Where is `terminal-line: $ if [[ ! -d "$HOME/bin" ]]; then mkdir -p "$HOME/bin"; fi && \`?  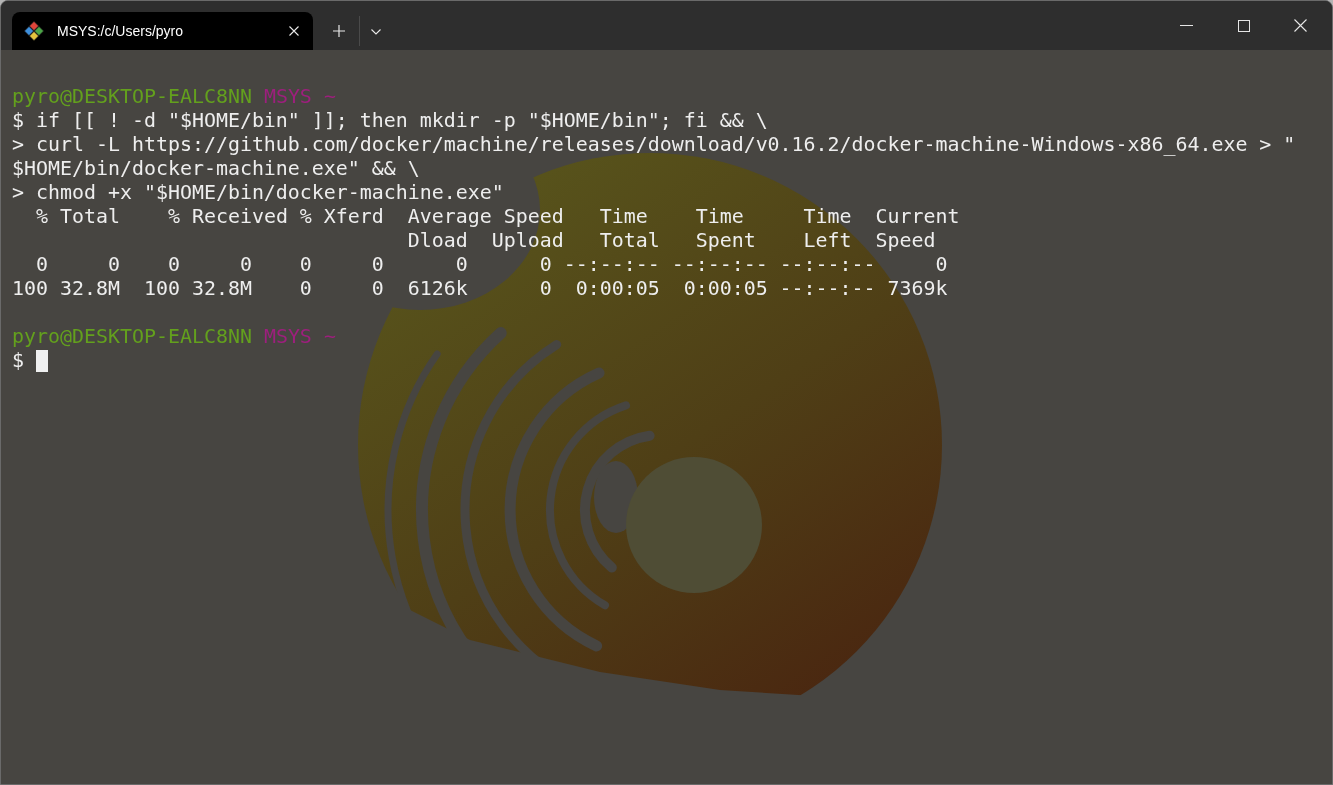
terminal-line: $ if [[ ! -d "$HOME/bin" ]]; then mkdir -p "$HOME/bin"; fi && \ is located at coordinates (390, 120).